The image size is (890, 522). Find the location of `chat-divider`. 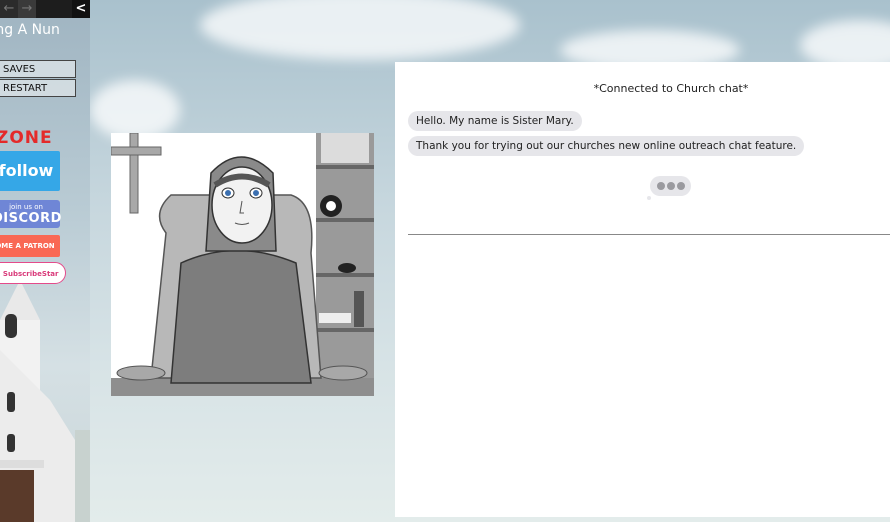

chat-divider is located at coordinates (649, 234).